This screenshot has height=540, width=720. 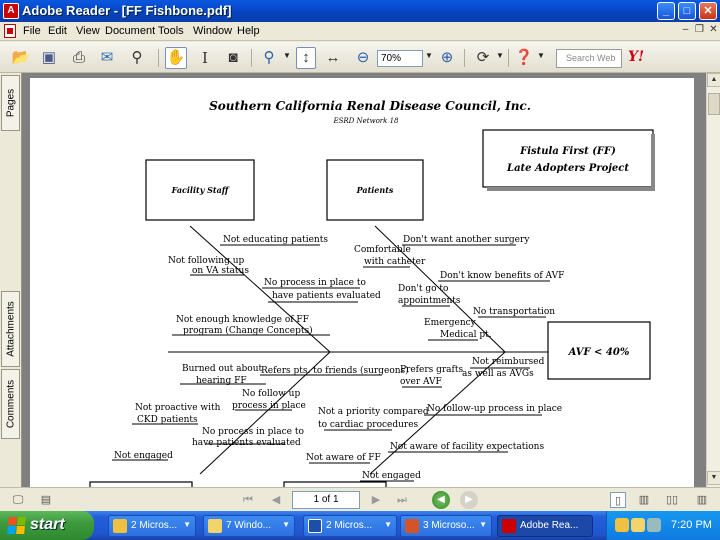 I want to click on document-icon, so click(x=10, y=31).